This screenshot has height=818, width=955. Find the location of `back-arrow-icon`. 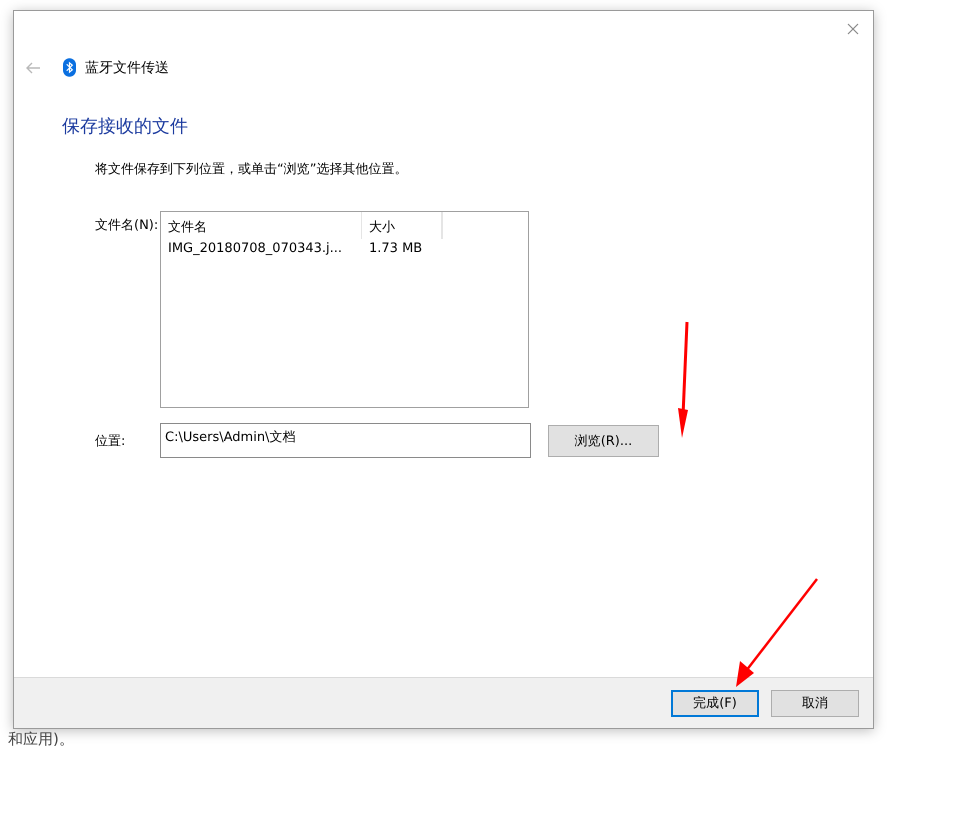

back-arrow-icon is located at coordinates (33, 68).